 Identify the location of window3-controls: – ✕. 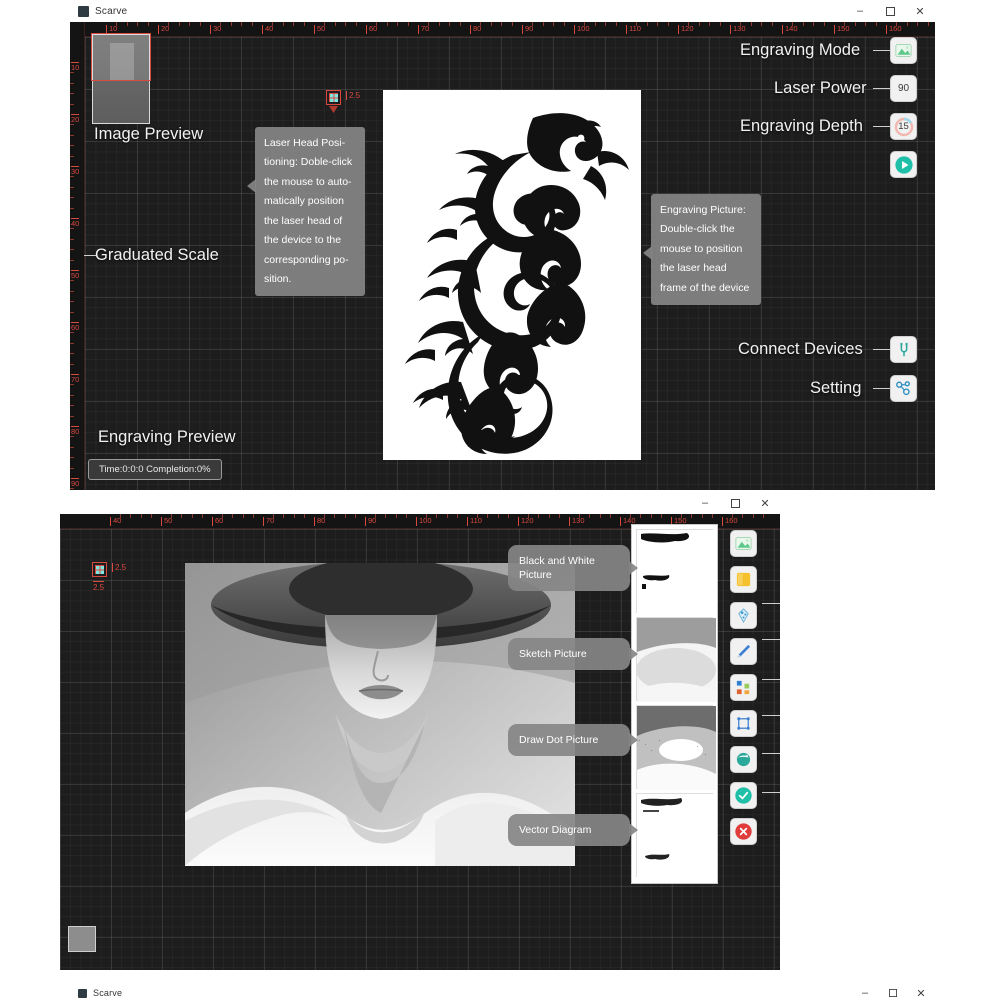
(893, 993).